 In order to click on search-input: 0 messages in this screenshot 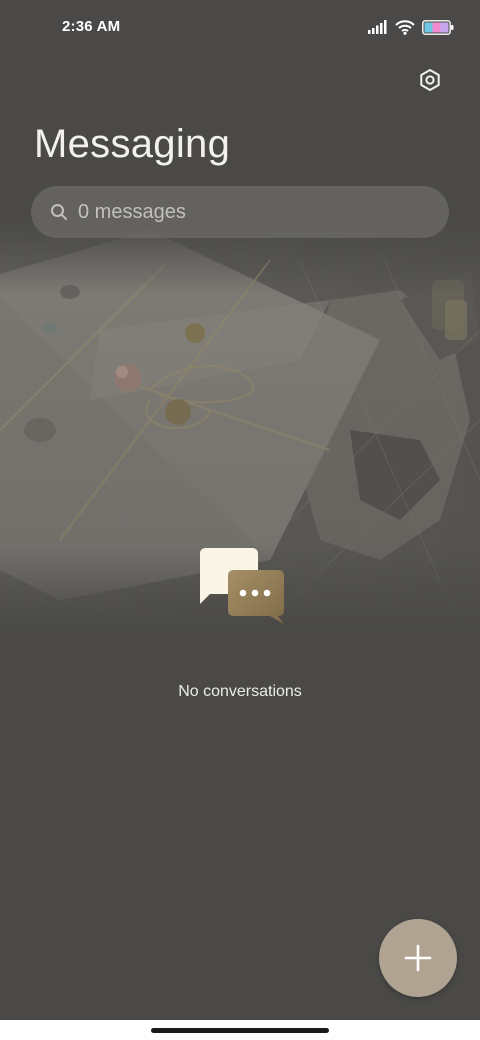, I will do `click(132, 212)`.